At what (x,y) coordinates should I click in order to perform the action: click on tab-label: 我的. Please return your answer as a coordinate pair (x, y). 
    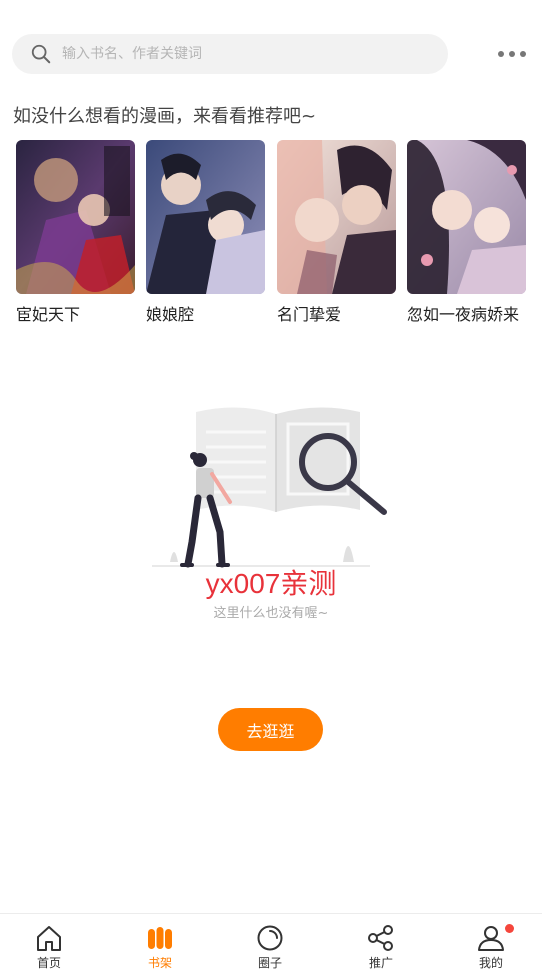
    Looking at the image, I should click on (490, 963).